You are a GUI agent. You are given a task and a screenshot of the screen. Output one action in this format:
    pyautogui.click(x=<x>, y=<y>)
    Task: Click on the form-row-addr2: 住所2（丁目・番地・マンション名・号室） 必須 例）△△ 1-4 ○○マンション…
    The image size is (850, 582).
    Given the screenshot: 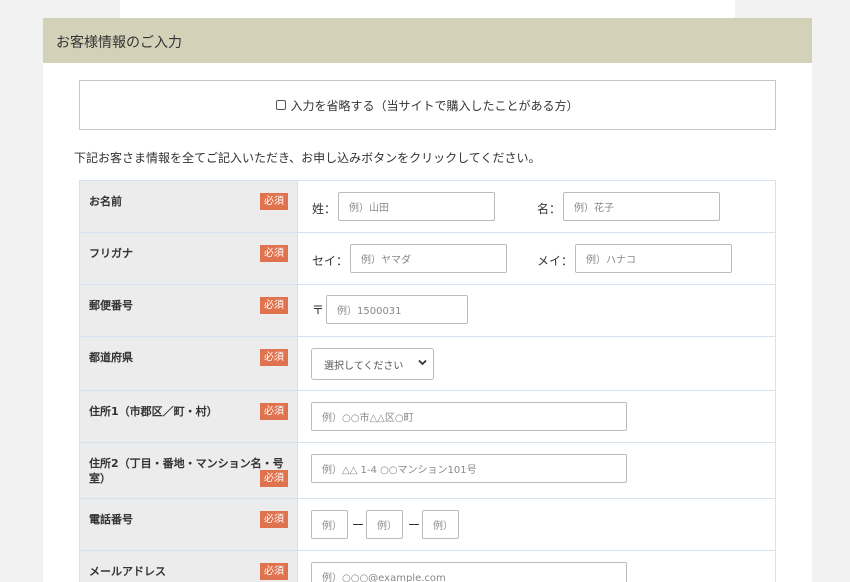 What is the action you would take?
    pyautogui.click(x=427, y=471)
    